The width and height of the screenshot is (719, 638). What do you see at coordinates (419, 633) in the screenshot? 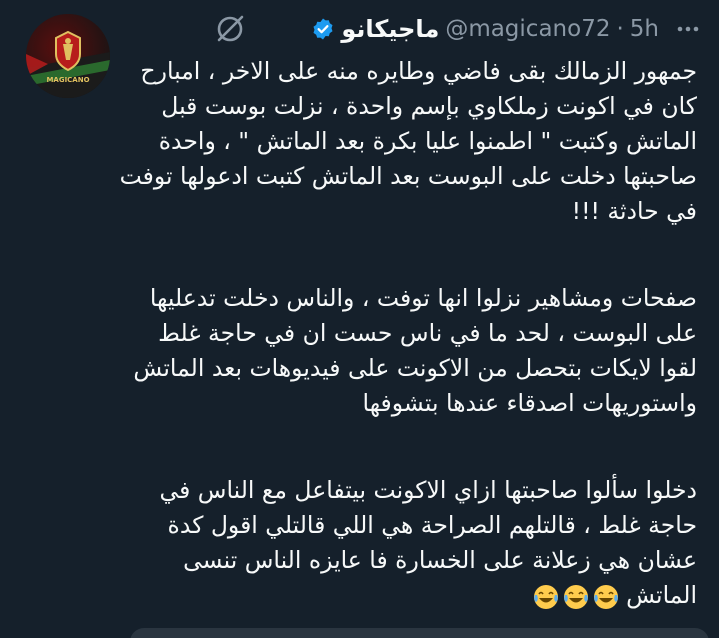
I see `media-preview` at bounding box center [419, 633].